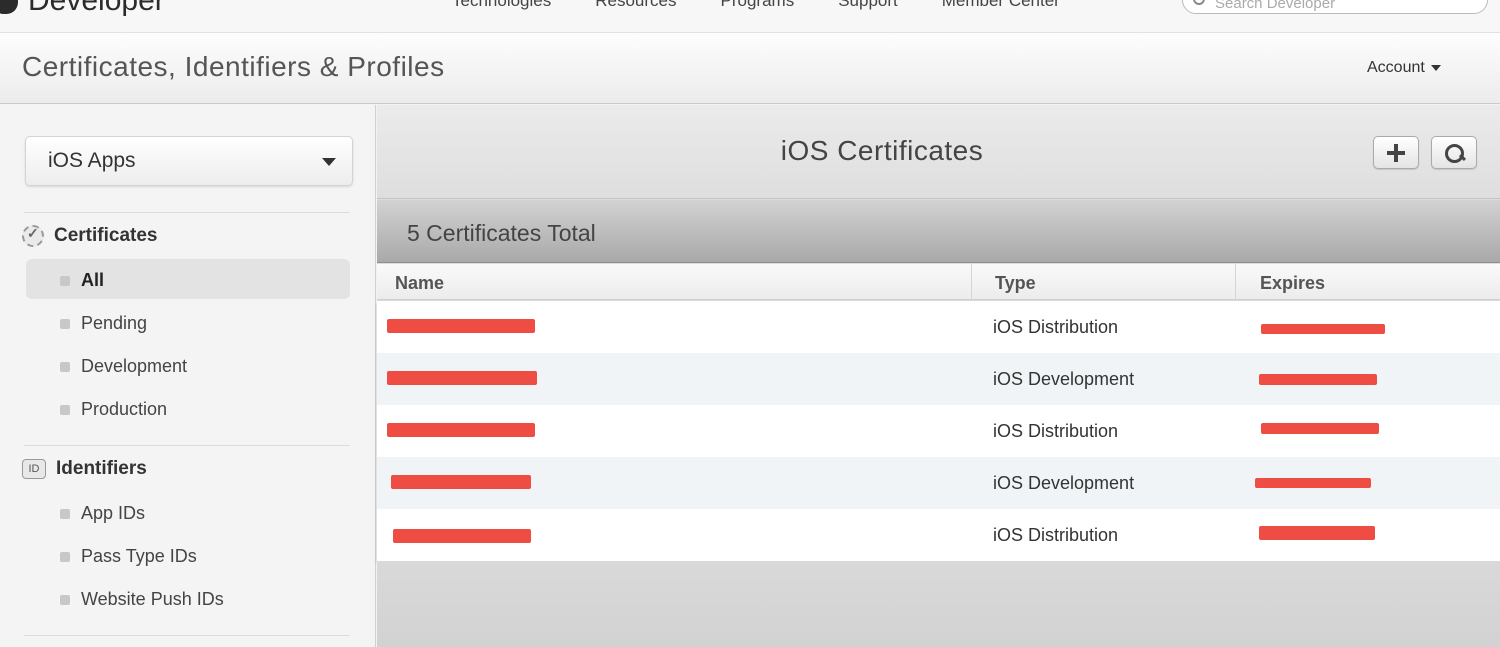  What do you see at coordinates (868, 5) in the screenshot?
I see `nav-link-support: Support` at bounding box center [868, 5].